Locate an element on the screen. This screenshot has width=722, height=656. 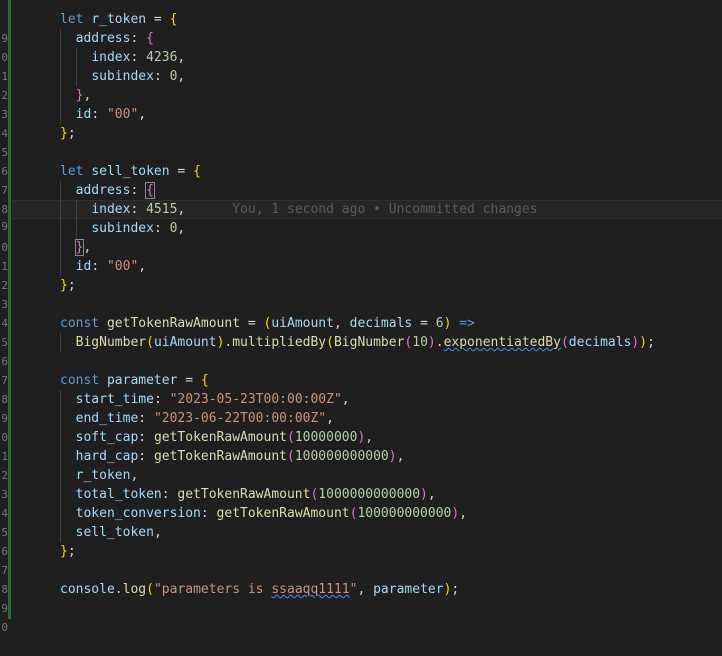
code-line: 7 let sell_token = { is located at coordinates (361, 179).